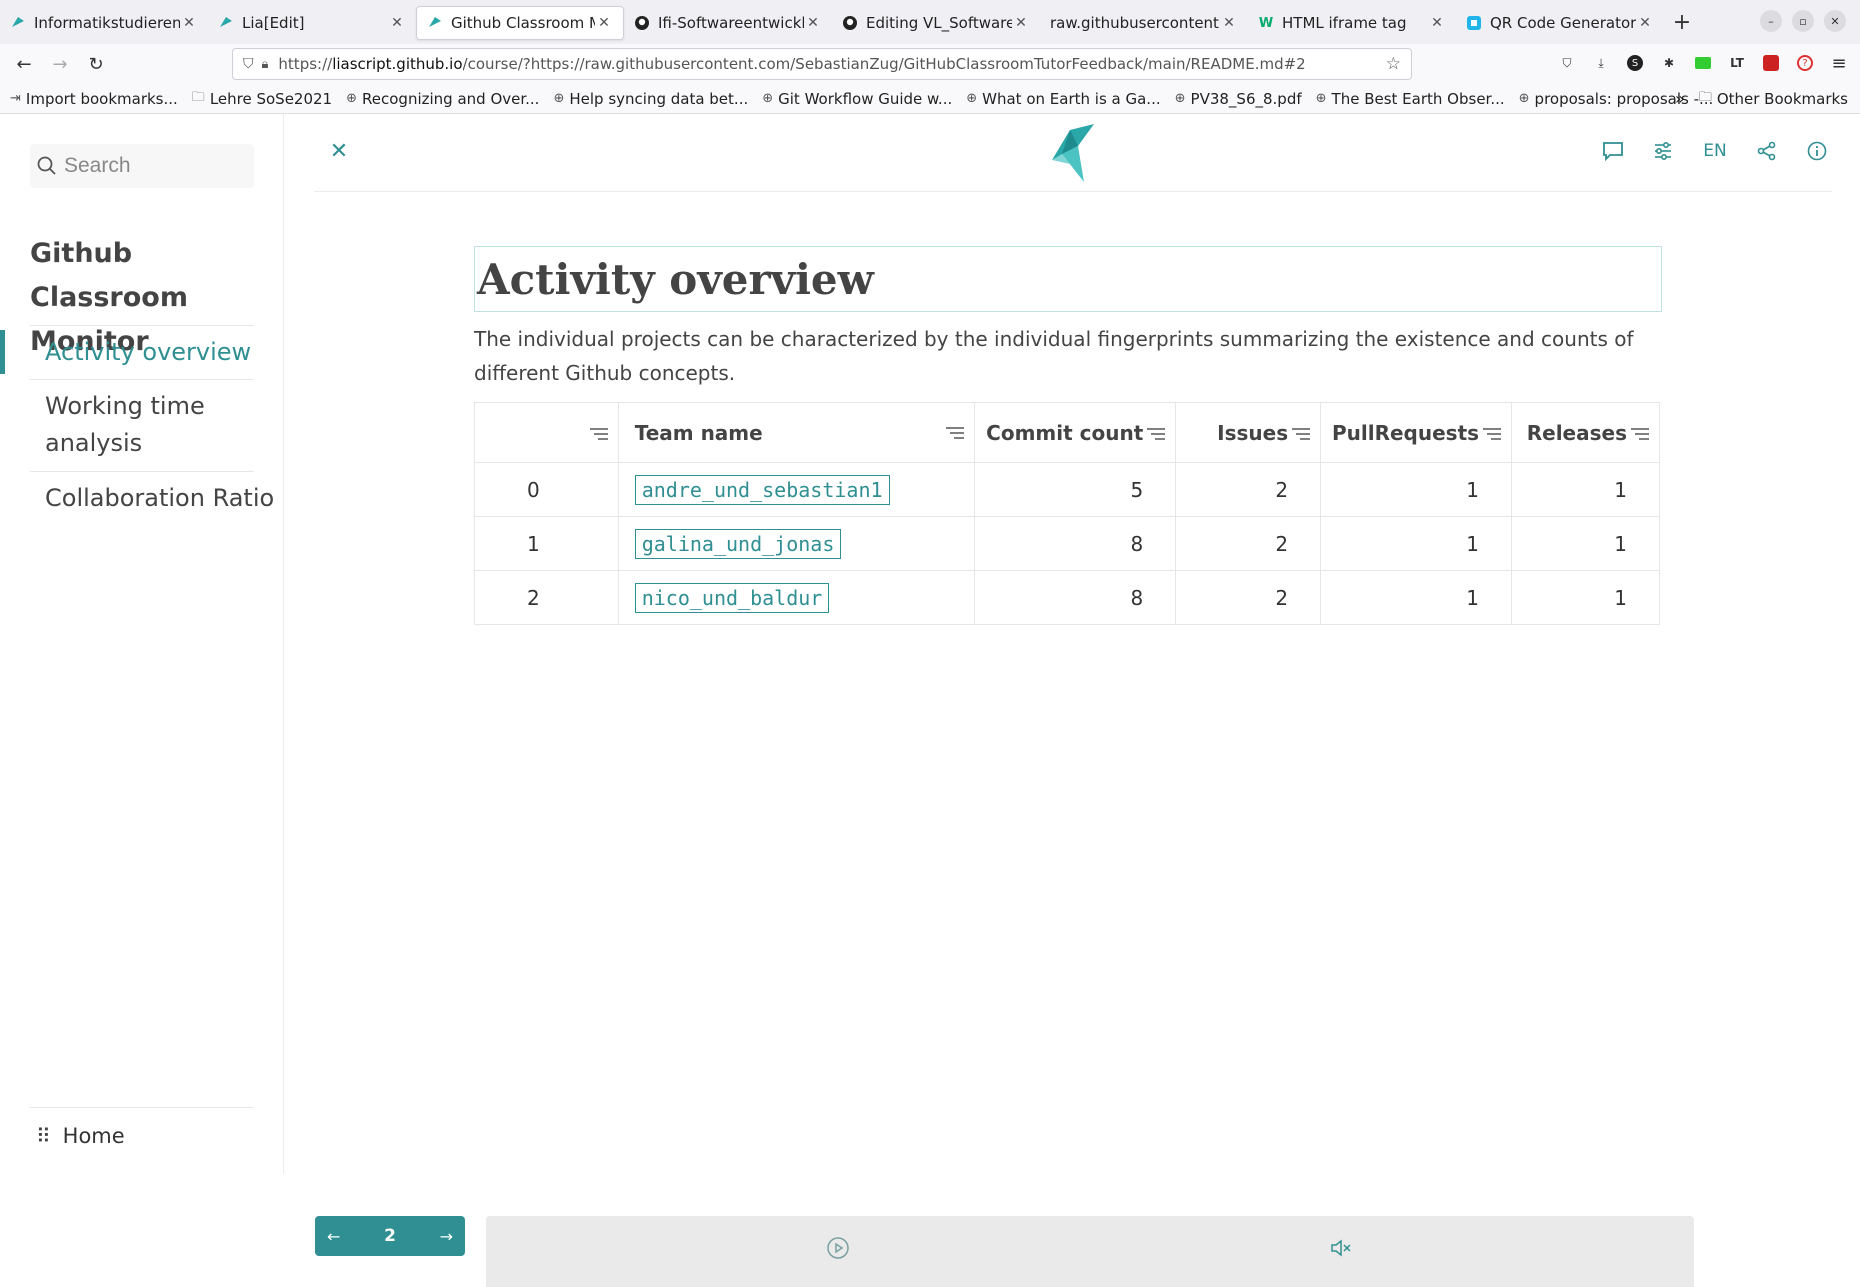  Describe the element at coordinates (1585, 432) in the screenshot. I see `column-header-releases: Releases` at that location.